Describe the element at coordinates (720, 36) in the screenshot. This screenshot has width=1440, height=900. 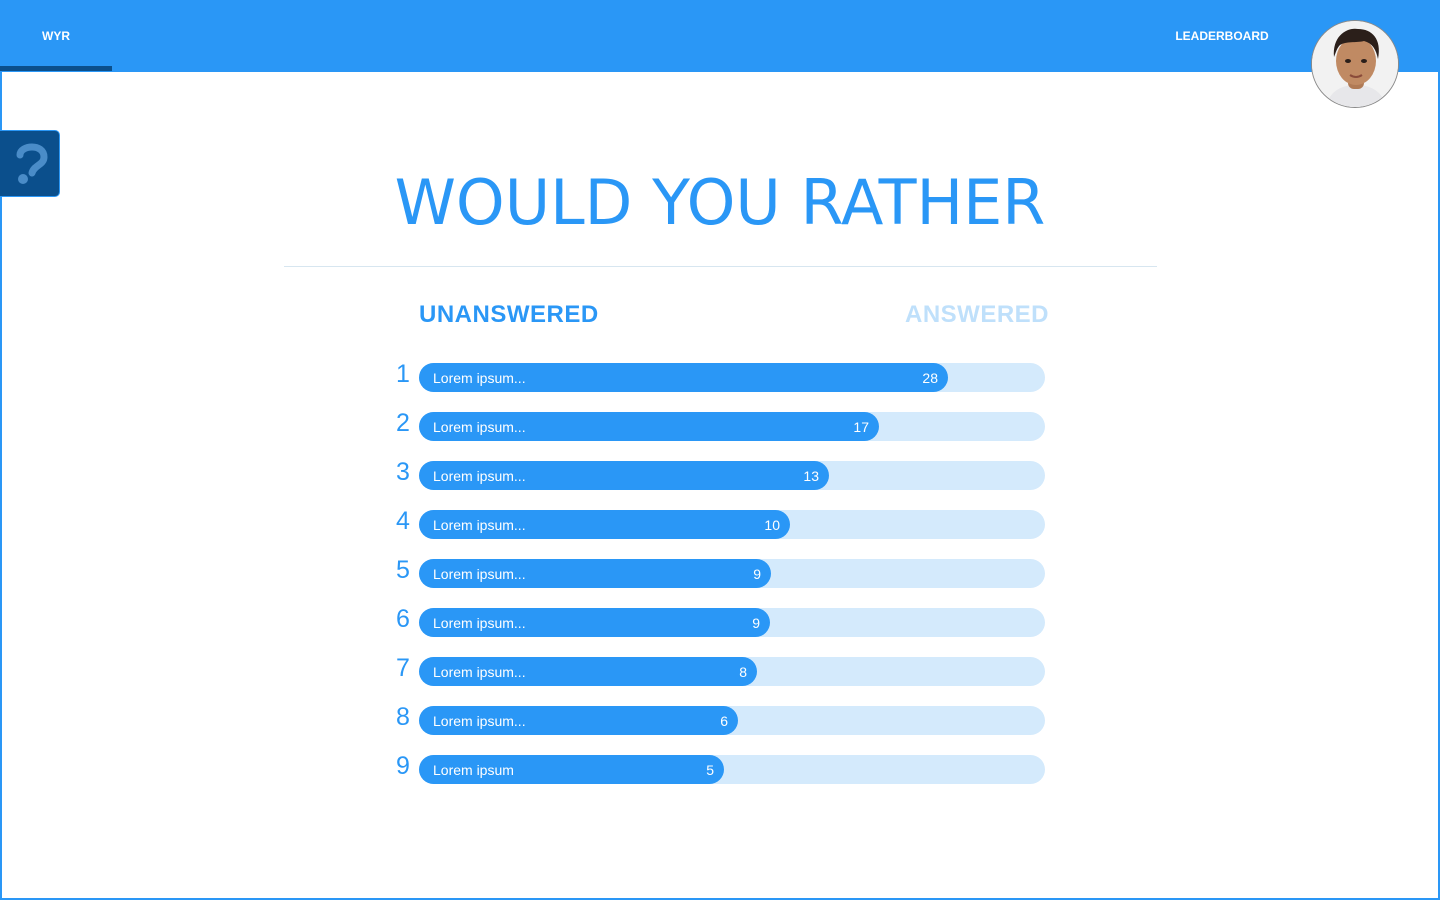
I see `top-navbar: WYR LEADERBOARD` at that location.